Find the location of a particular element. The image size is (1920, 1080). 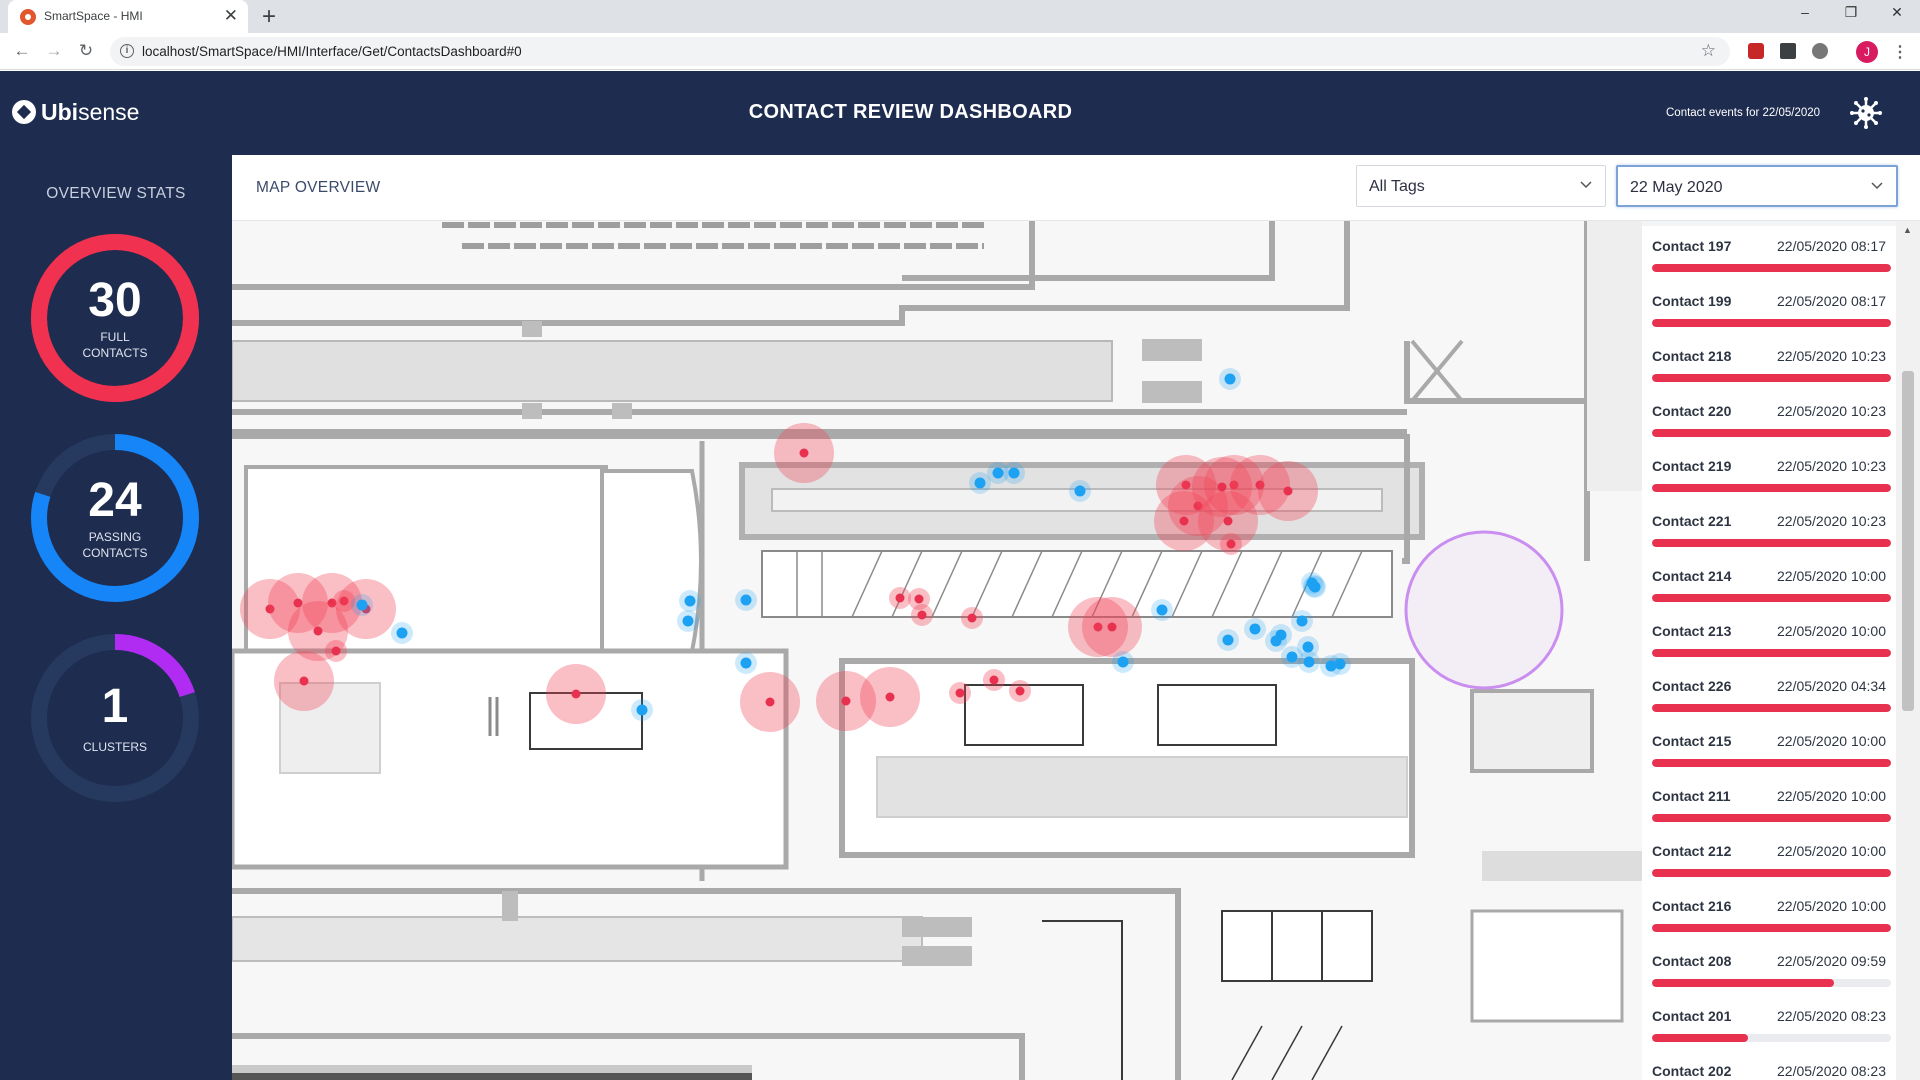

clusters-value: 1 is located at coordinates (115, 706).